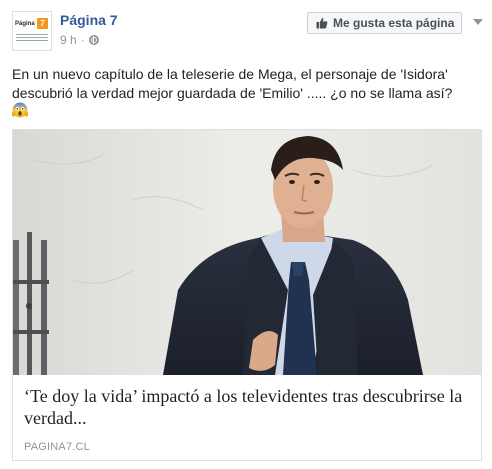  What do you see at coordinates (32, 38) in the screenshot?
I see `avatar-logo-lines` at bounding box center [32, 38].